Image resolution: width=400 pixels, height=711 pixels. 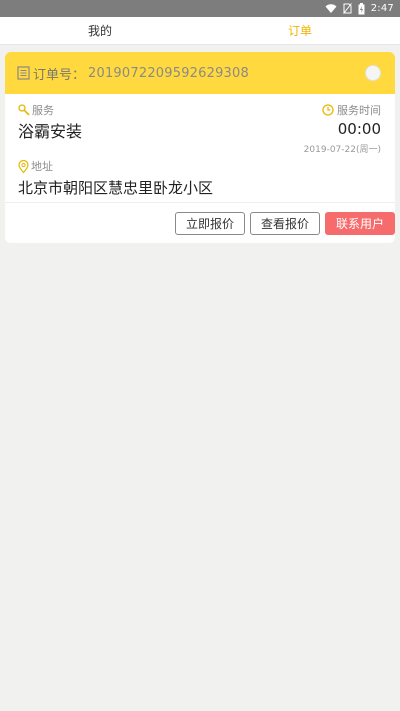 I want to click on view-quote-button: 查看报价, so click(x=284, y=223).